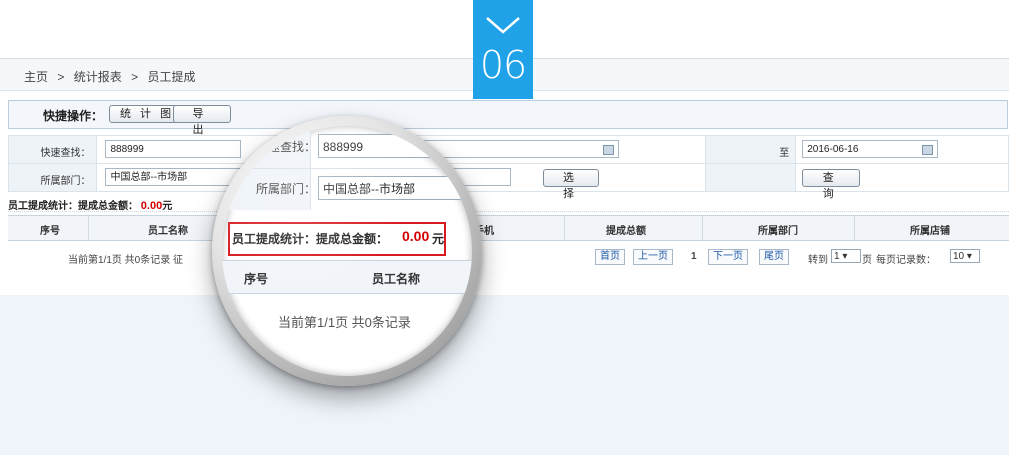 This screenshot has height=455, width=1009. I want to click on last-page-button: 尾页, so click(774, 257).